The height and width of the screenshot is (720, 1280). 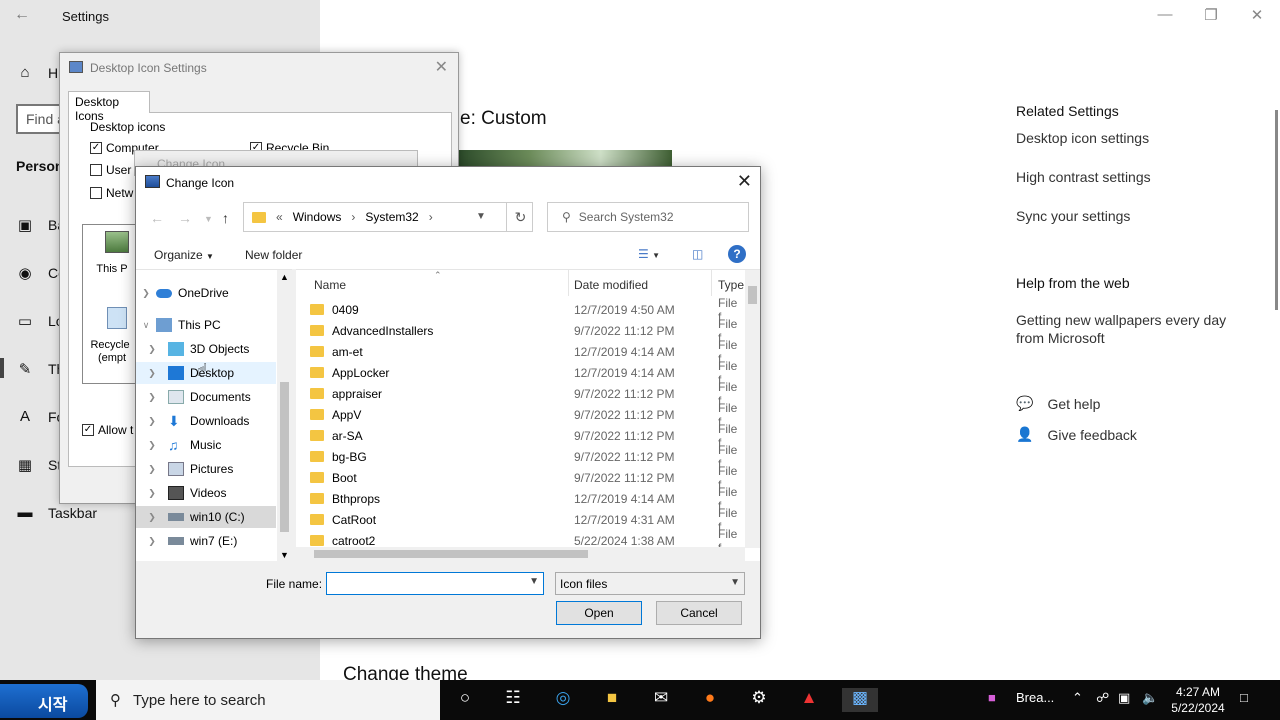 What do you see at coordinates (599, 613) in the screenshot?
I see `open-button: Open` at bounding box center [599, 613].